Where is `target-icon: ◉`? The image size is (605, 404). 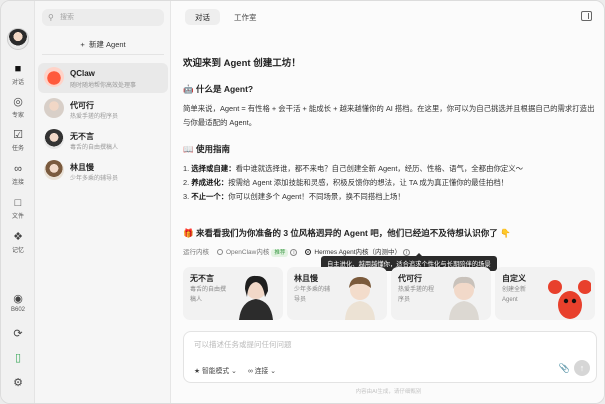 target-icon: ◉ is located at coordinates (18, 299).